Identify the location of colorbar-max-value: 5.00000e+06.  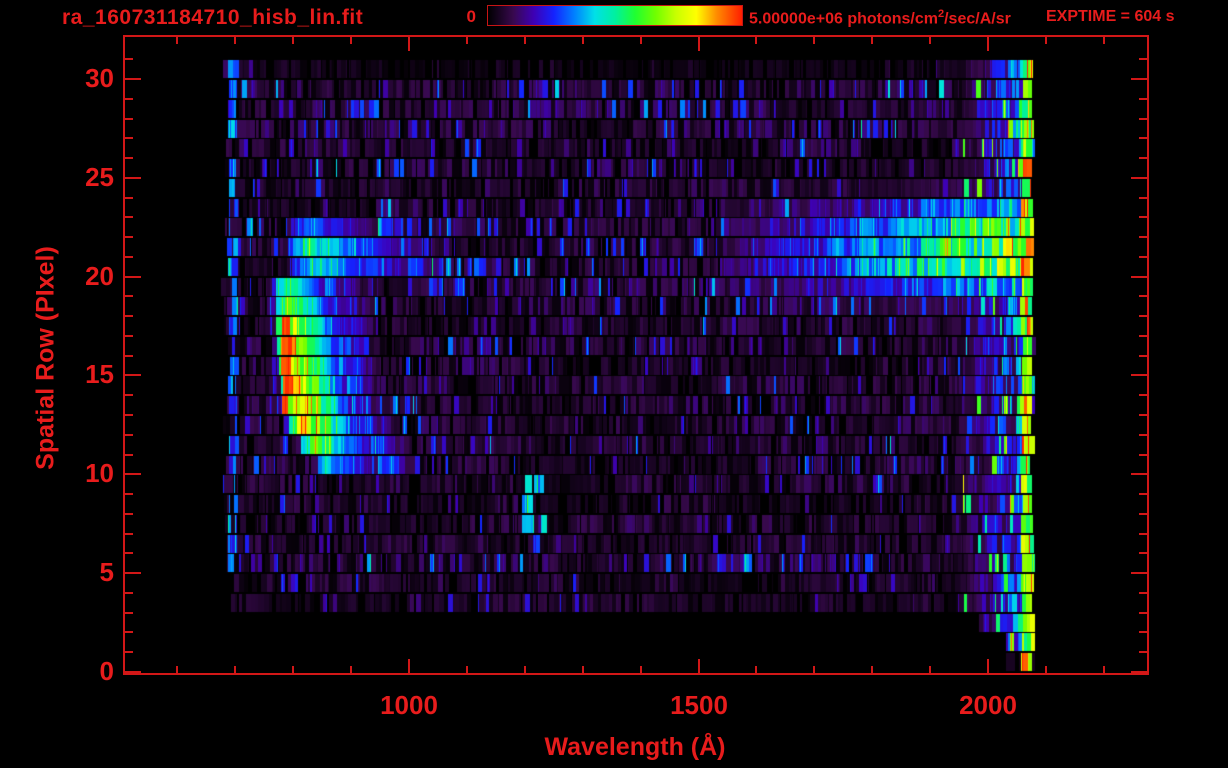
(796, 19).